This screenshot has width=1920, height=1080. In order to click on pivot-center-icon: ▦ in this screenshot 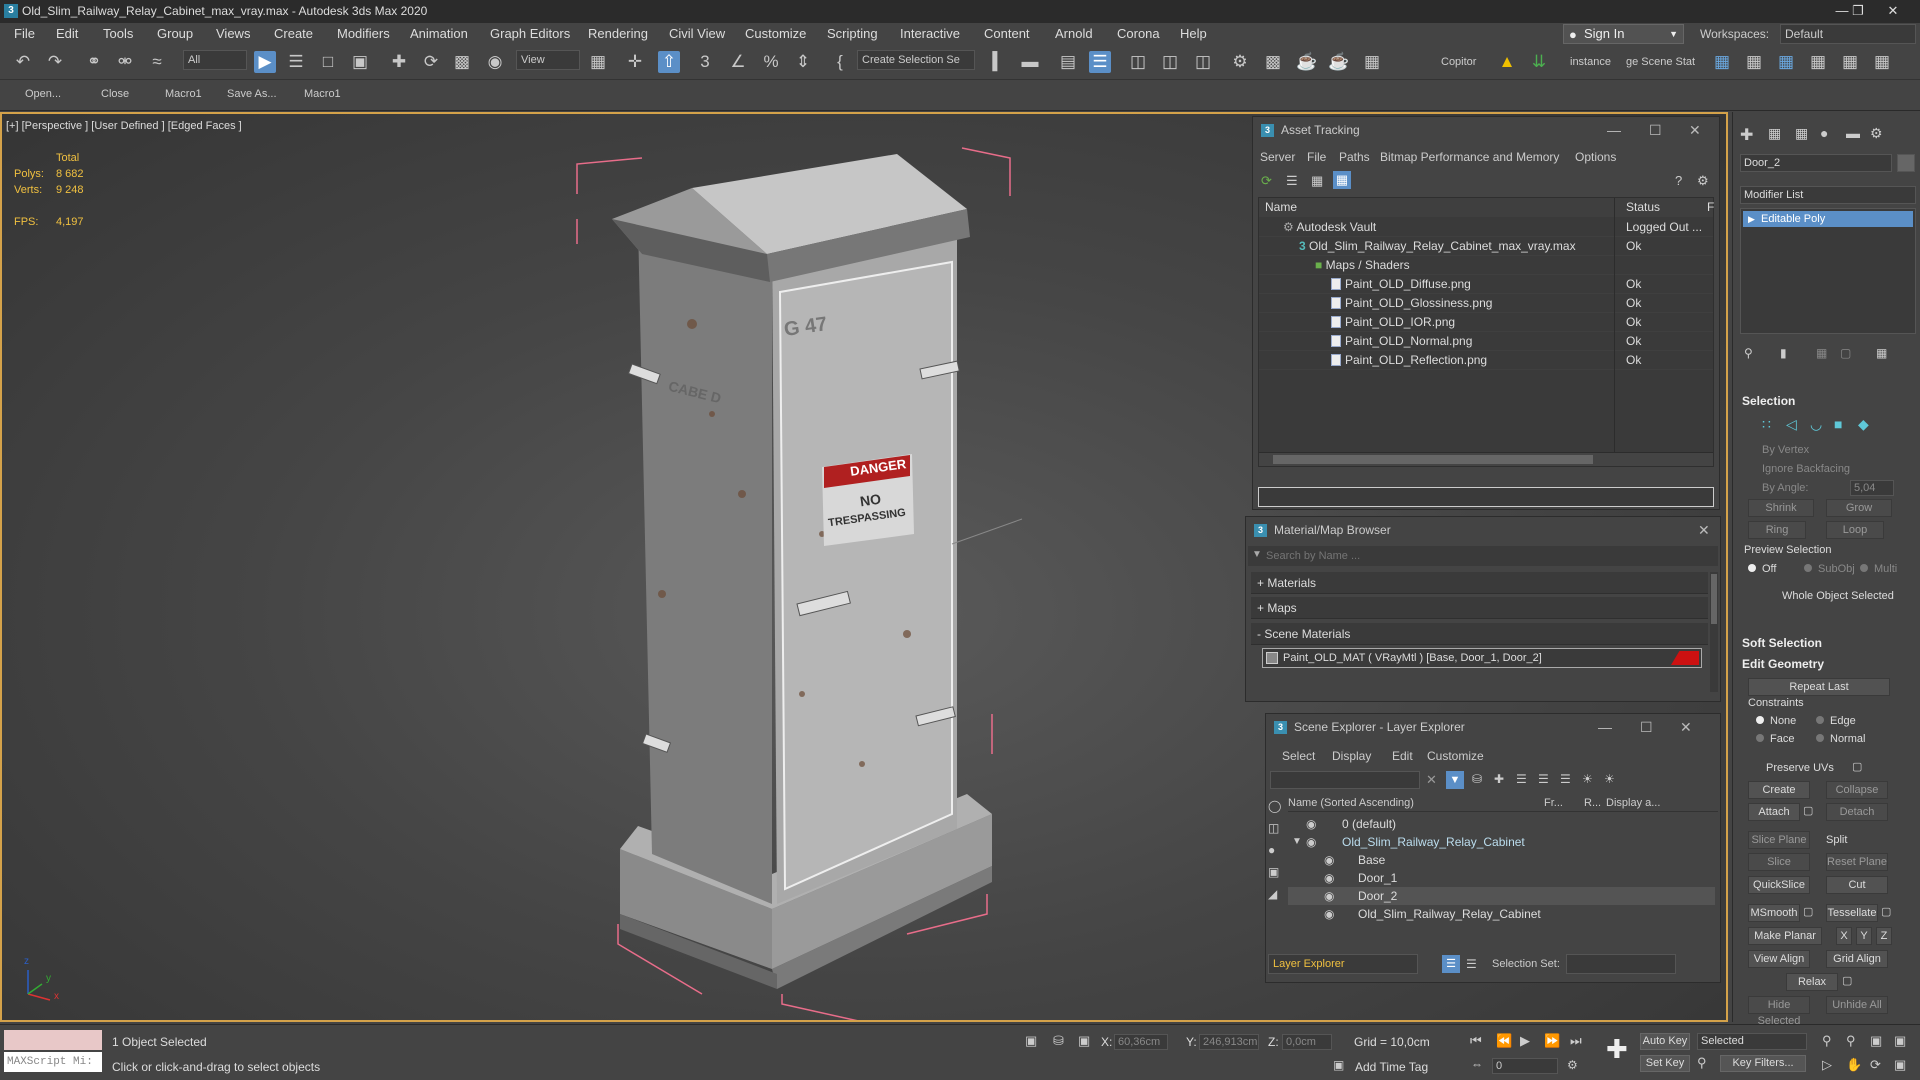, I will do `click(598, 62)`.